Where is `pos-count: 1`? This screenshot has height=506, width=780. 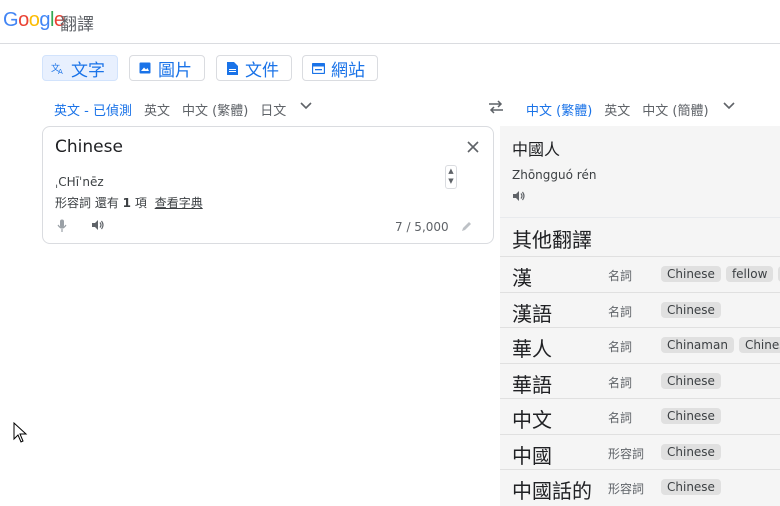
pos-count: 1 is located at coordinates (127, 203).